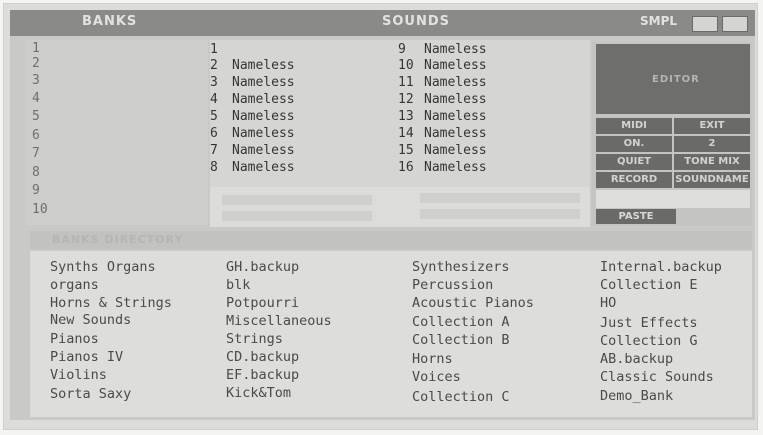 The height and width of the screenshot is (435, 763). Describe the element at coordinates (262, 357) in the screenshot. I see `list-item: CD.backup` at that location.